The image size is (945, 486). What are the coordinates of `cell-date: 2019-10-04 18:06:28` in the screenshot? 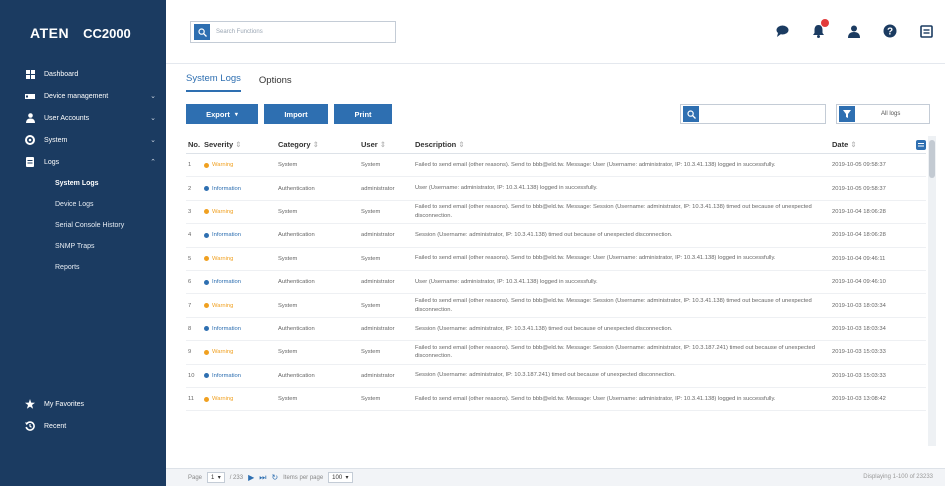 It's located at (859, 235).